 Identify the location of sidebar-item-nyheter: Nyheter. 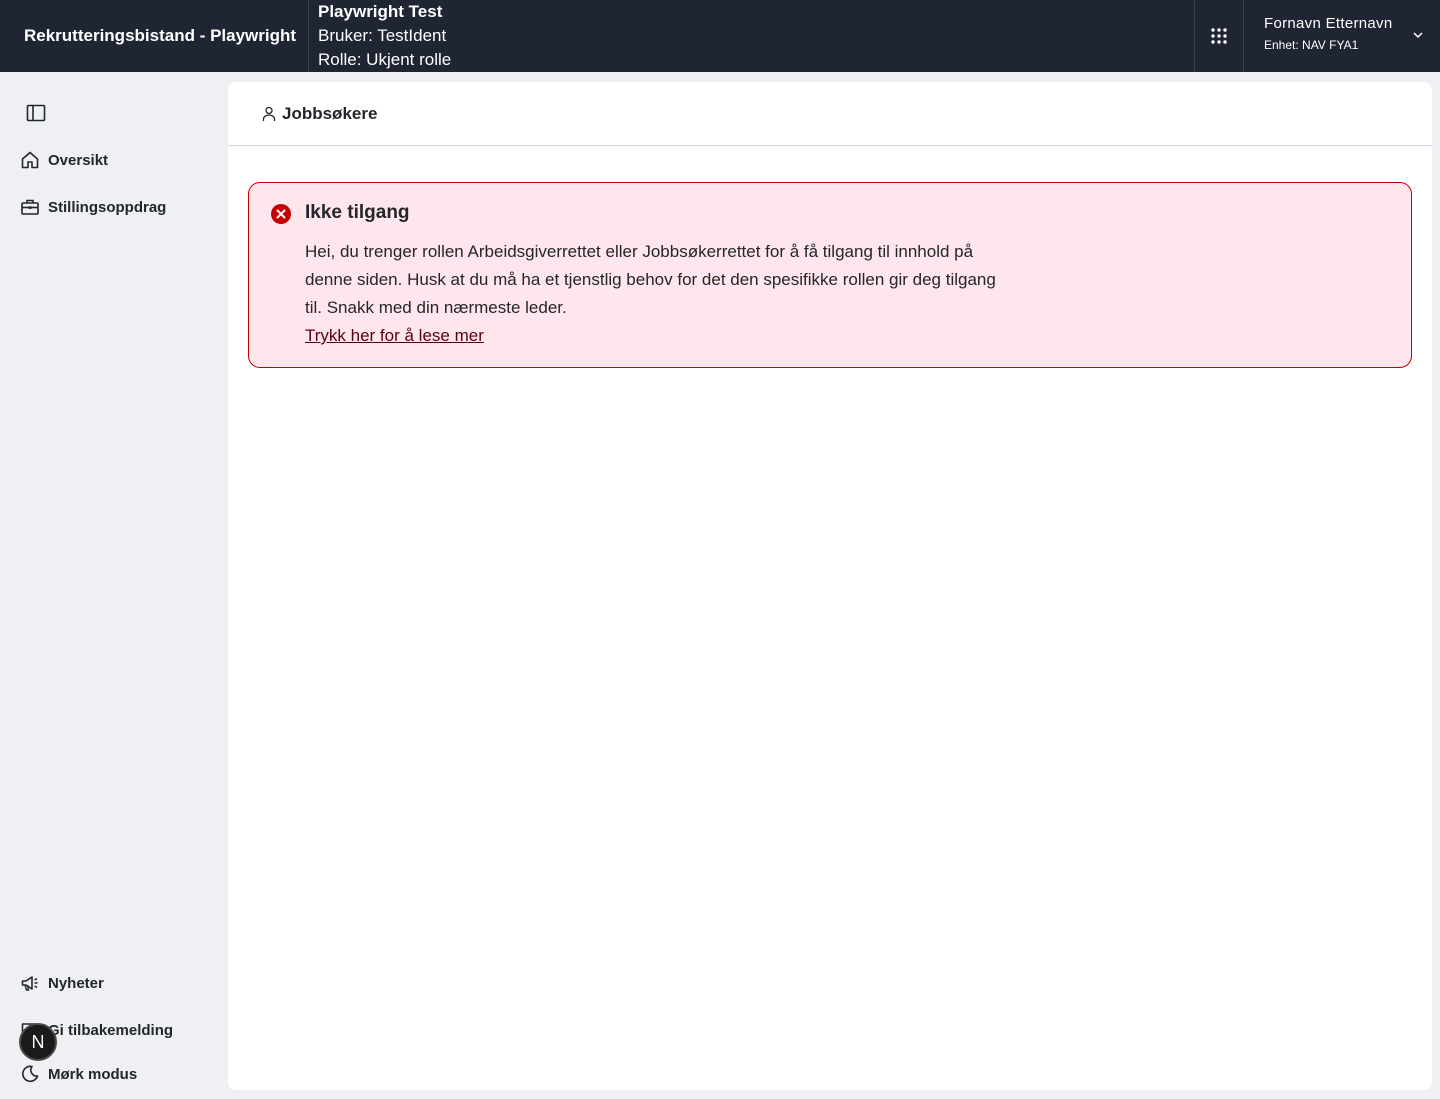
(62, 983).